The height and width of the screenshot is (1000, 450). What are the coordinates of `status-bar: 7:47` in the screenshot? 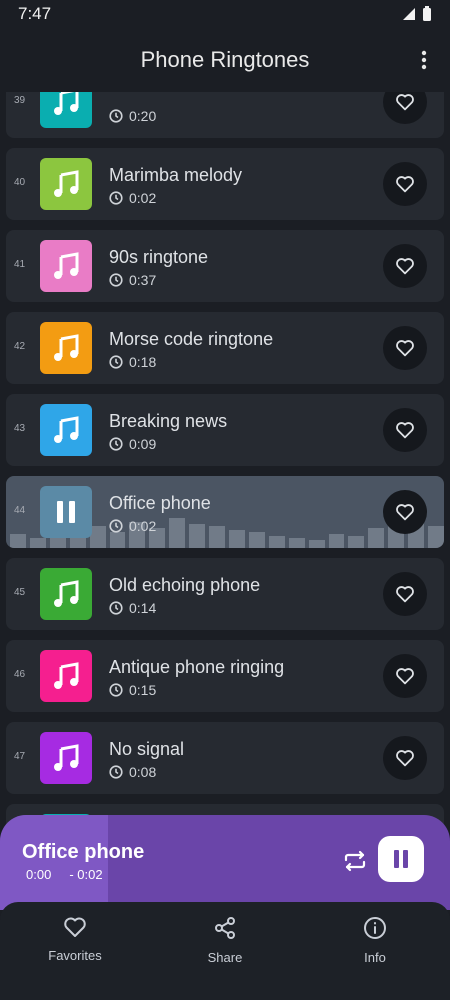 It's located at (225, 14).